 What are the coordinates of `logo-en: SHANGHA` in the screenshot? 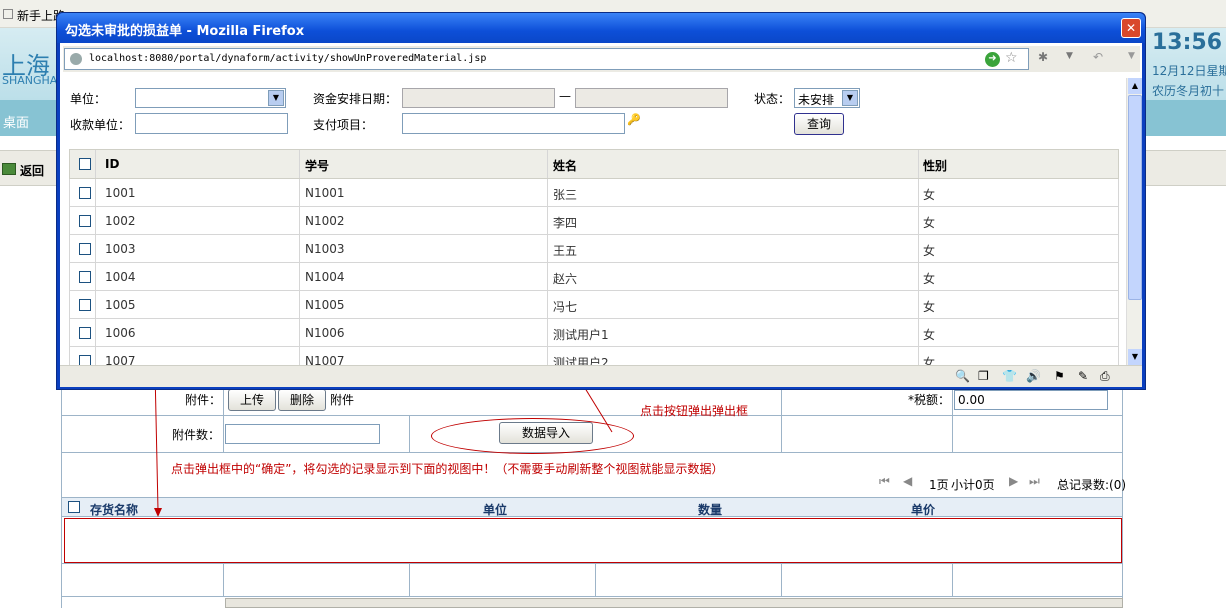 It's located at (30, 80).